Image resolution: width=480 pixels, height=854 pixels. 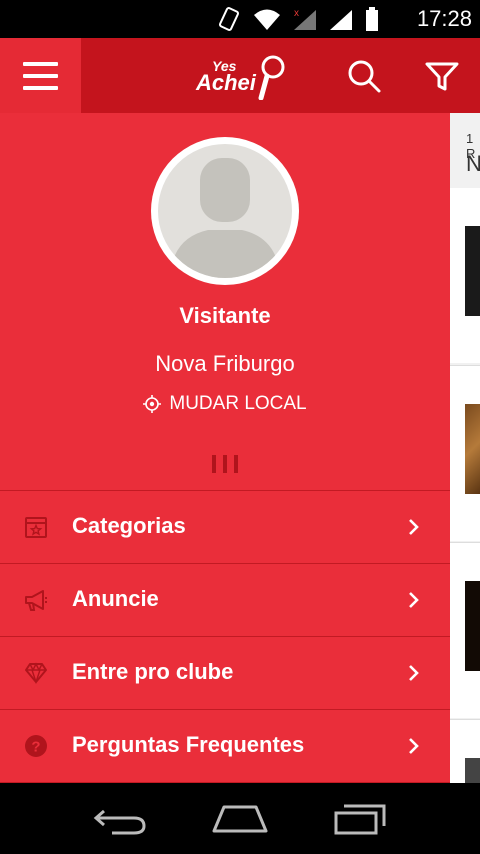 What do you see at coordinates (120, 819) in the screenshot?
I see `back-icon` at bounding box center [120, 819].